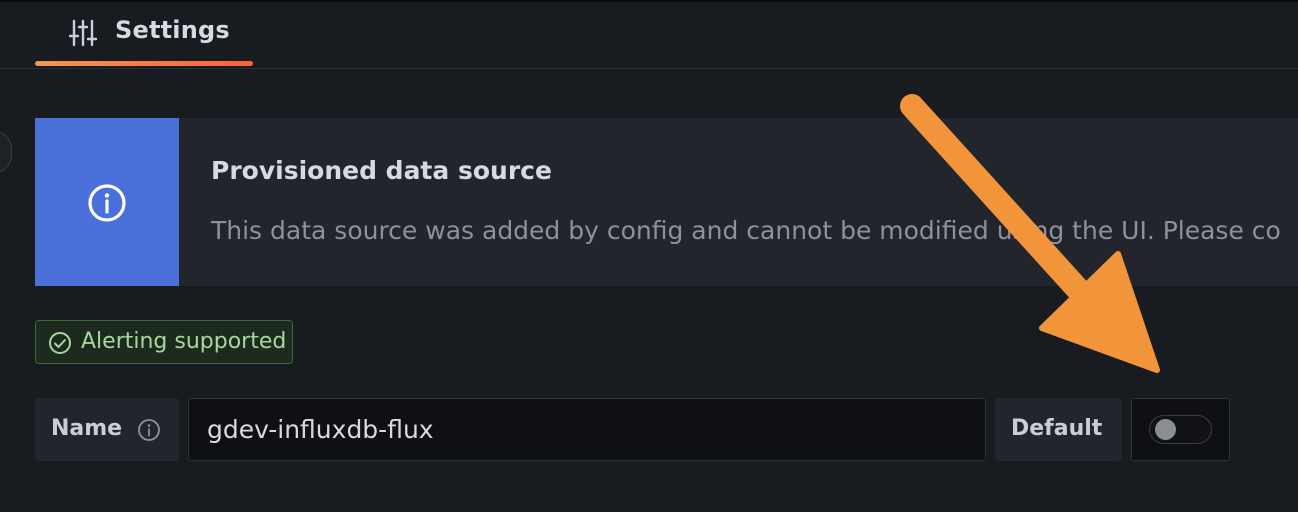 The image size is (1298, 512). Describe the element at coordinates (60, 343) in the screenshot. I see `check-circle-icon` at that location.